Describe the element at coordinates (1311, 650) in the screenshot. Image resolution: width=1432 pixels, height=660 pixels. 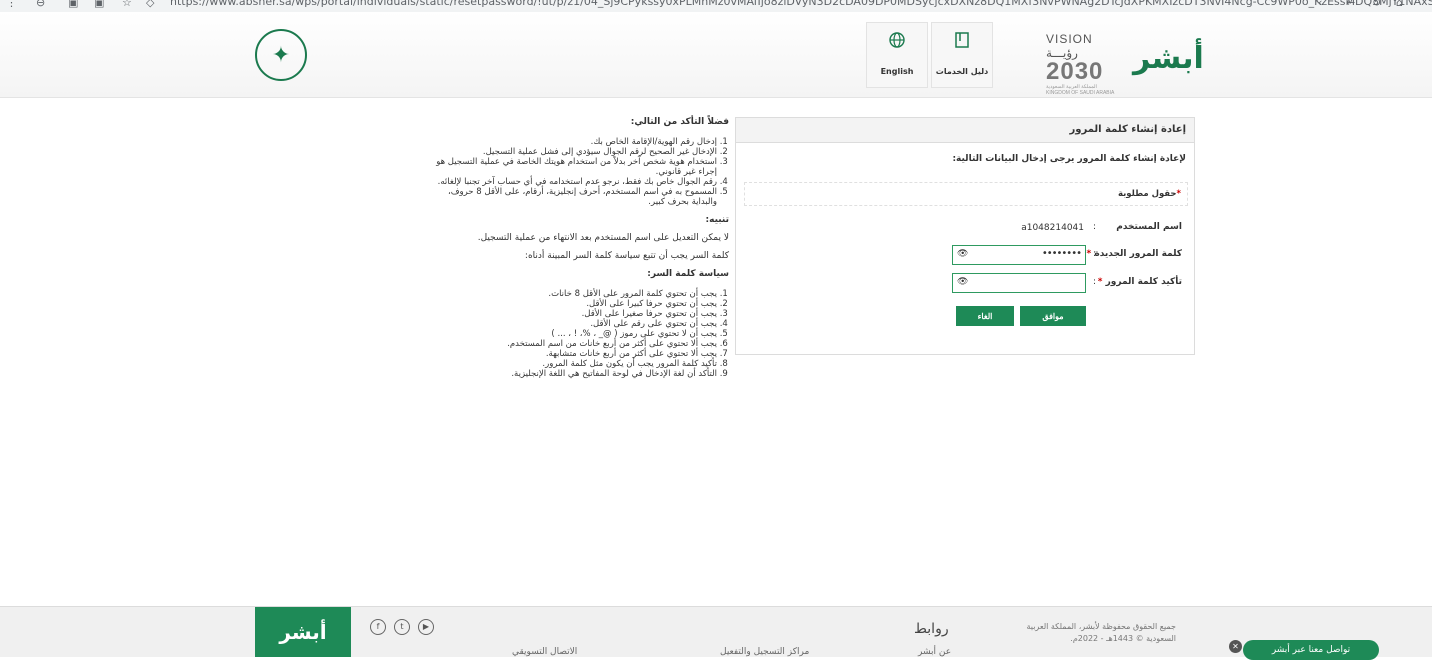
I see `chat-button: تواصل معنا عبر أبشر` at that location.